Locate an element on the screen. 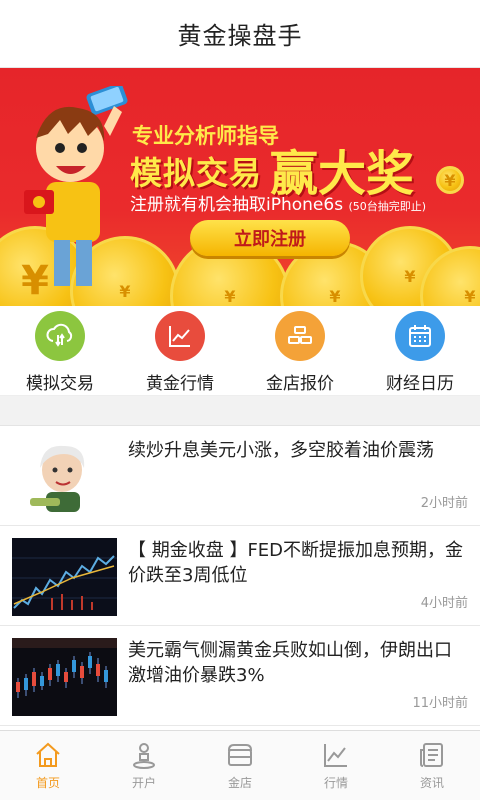 Image resolution: width=480 pixels, height=800 pixels. candlestick-chart-icon is located at coordinates (64, 677).